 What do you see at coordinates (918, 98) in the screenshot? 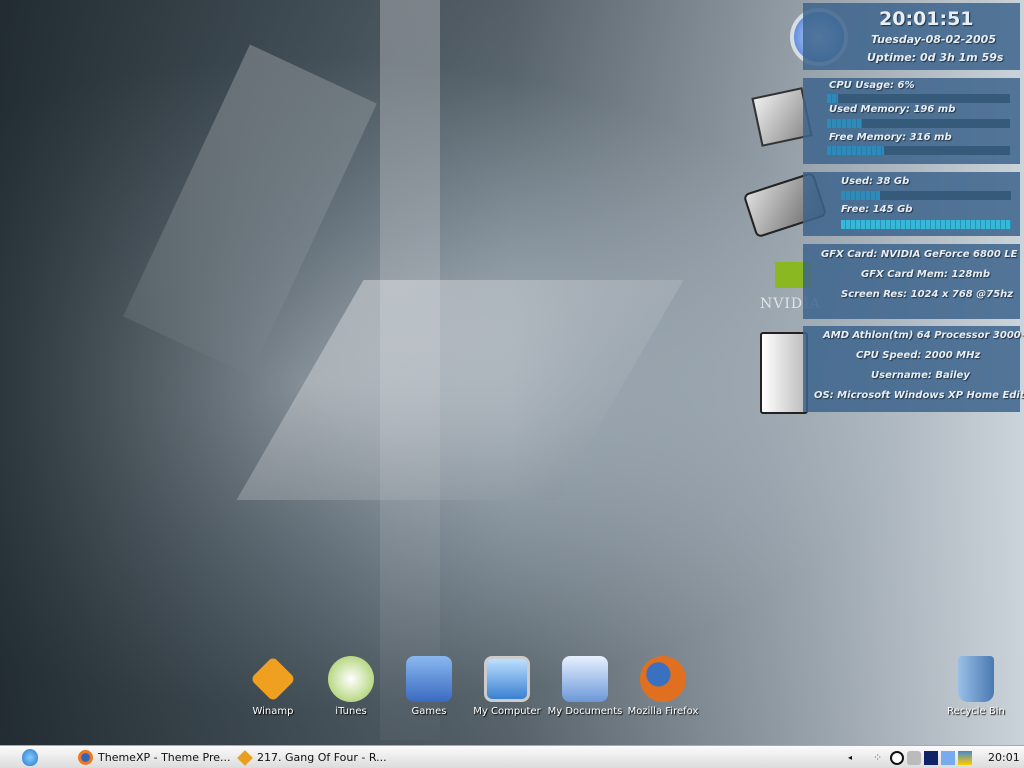
I see `cpu-usage-bar` at bounding box center [918, 98].